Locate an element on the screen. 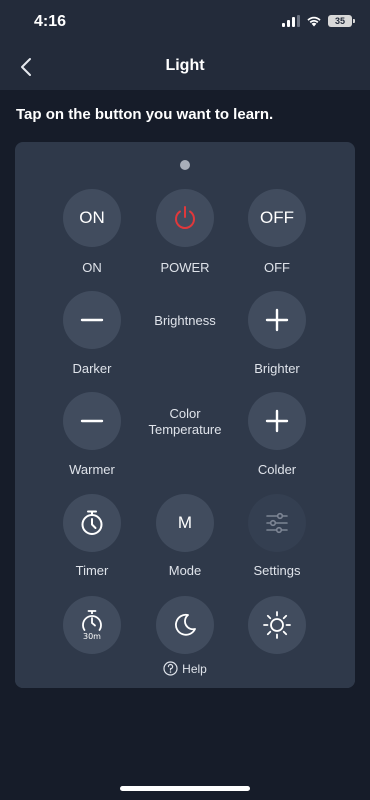 The image size is (370, 800). status-time: 4:16 is located at coordinates (50, 21).